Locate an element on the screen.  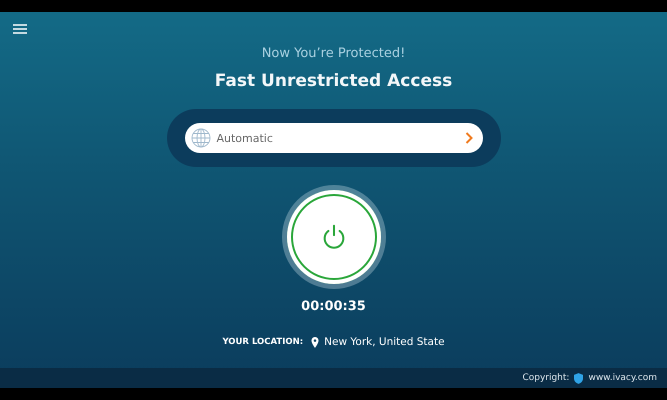
shield-icon is located at coordinates (579, 378).